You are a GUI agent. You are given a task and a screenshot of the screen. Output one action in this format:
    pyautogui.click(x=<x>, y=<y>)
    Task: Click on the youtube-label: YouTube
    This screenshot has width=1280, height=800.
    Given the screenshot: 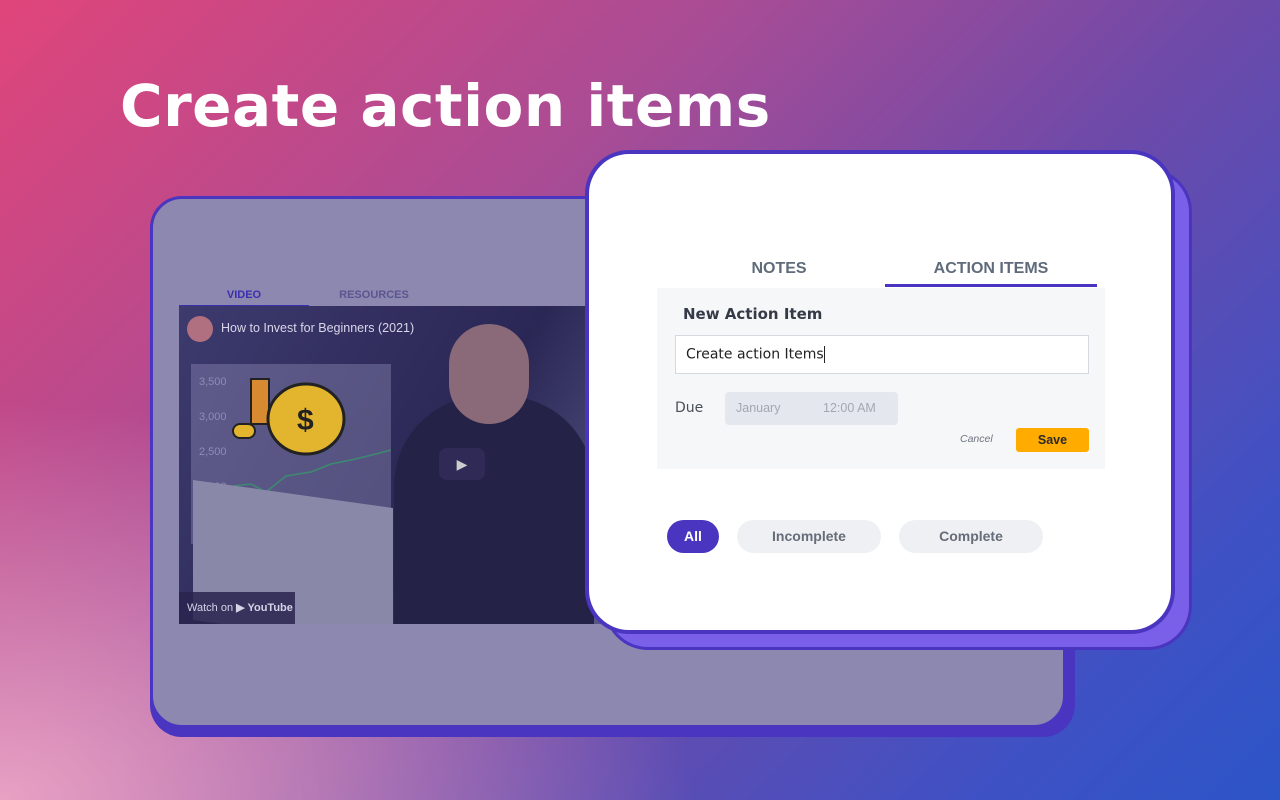 What is the action you would take?
    pyautogui.click(x=270, y=608)
    